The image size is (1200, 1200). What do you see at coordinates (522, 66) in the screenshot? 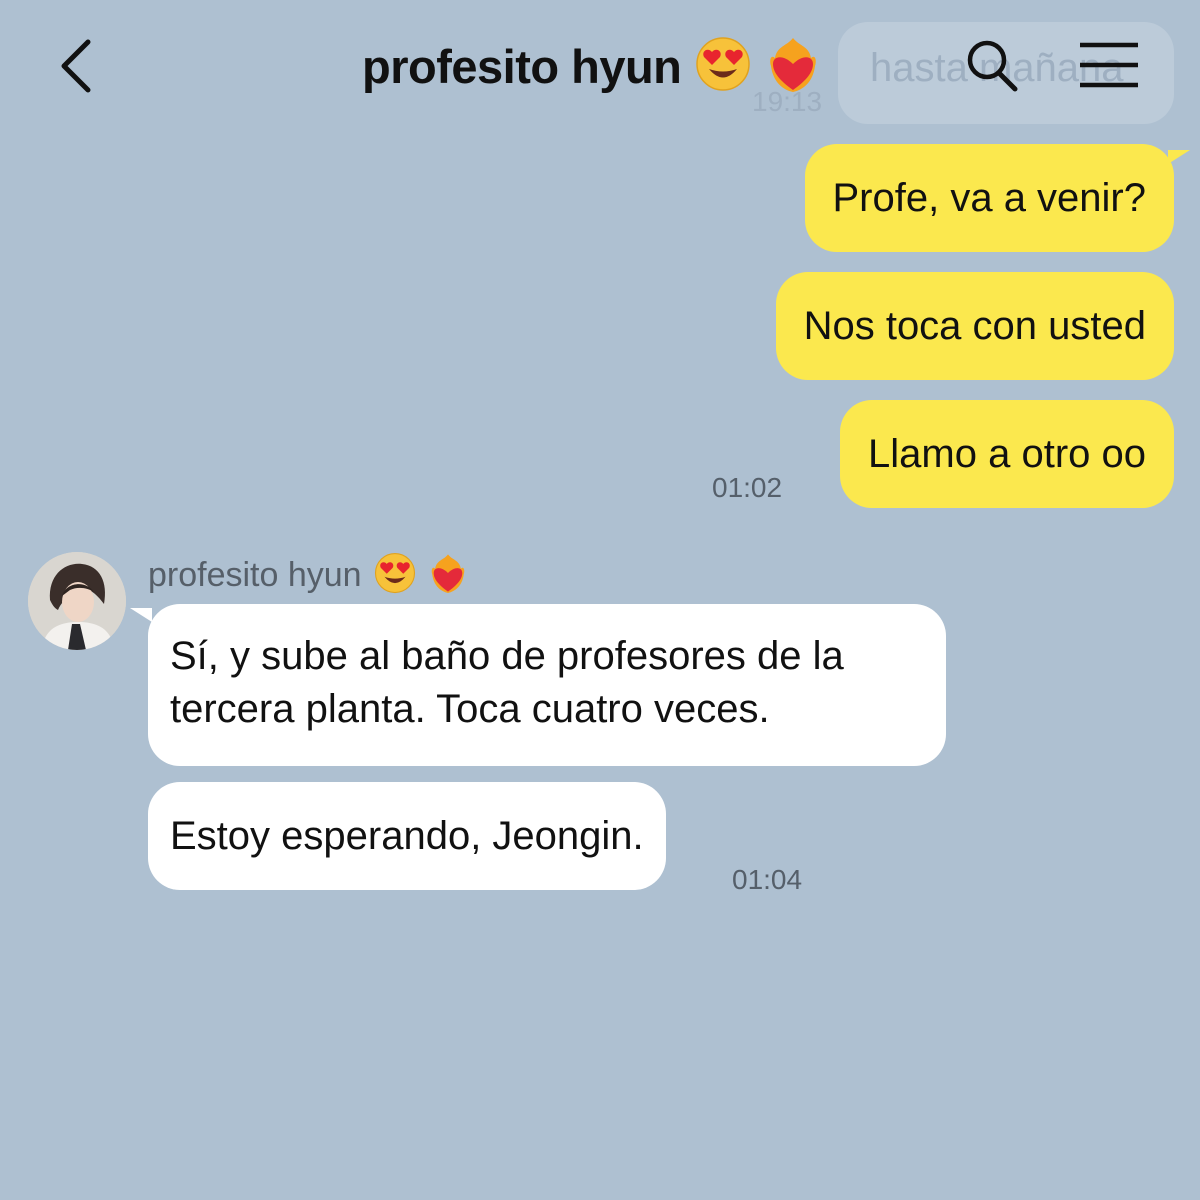
I see `chat-title-text: profesito hyun` at bounding box center [522, 66].